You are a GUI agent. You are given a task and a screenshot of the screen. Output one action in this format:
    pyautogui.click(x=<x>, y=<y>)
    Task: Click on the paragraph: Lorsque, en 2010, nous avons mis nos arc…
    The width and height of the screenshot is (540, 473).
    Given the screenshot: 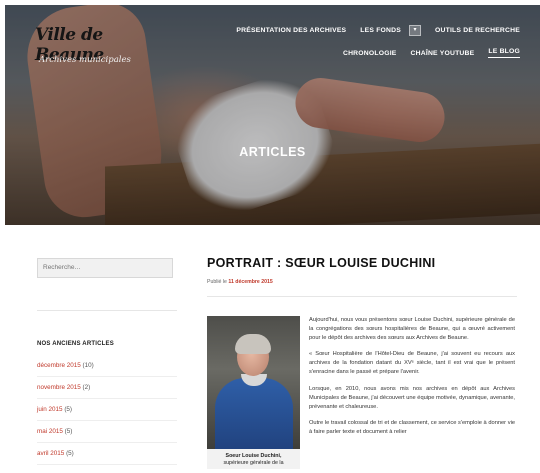 What is the action you would take?
    pyautogui.click(x=412, y=397)
    